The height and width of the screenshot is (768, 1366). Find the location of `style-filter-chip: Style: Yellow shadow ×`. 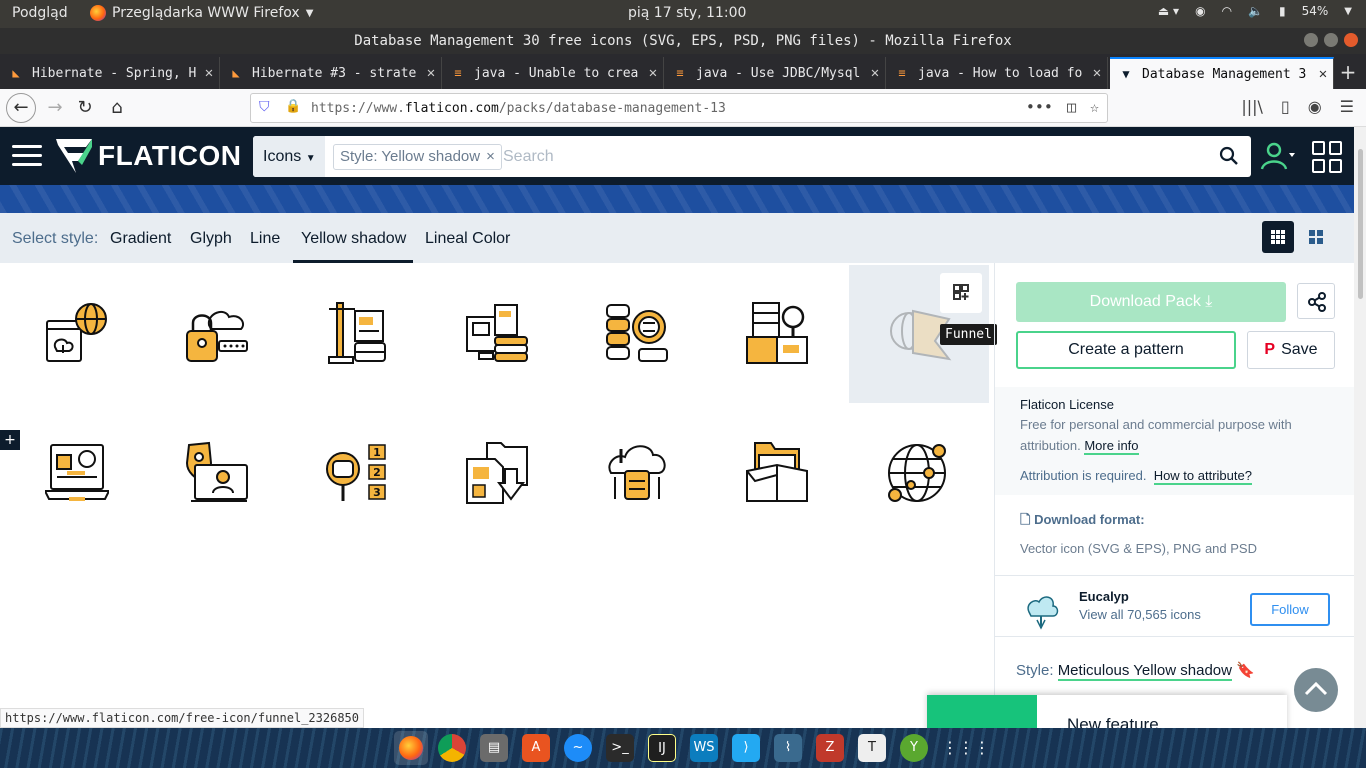

style-filter-chip: Style: Yellow shadow × is located at coordinates (417, 157).